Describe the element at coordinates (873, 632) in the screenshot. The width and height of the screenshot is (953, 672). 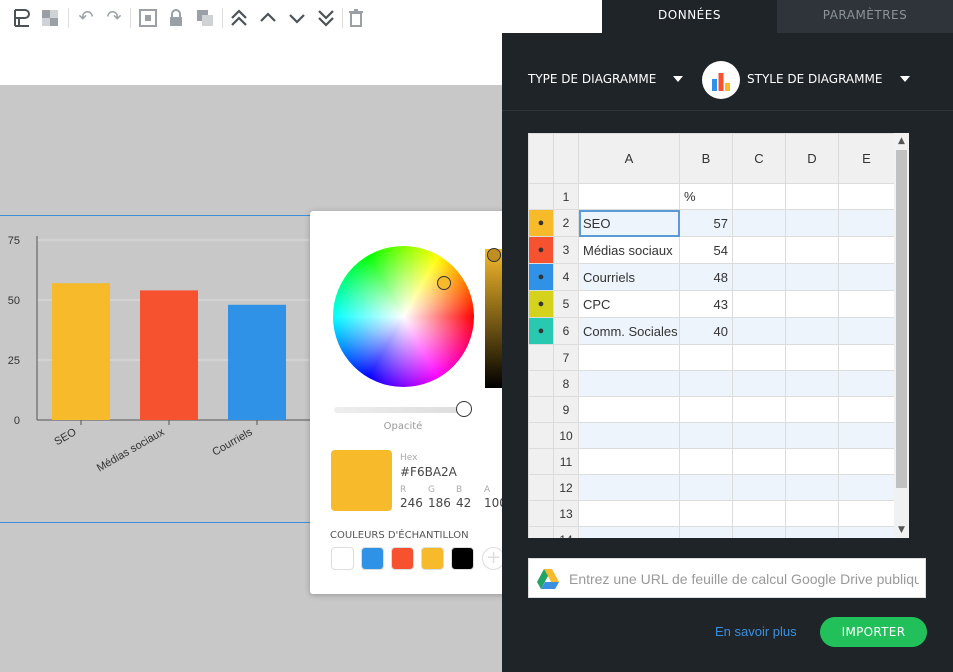
I see `import-button: IMPORTER` at that location.